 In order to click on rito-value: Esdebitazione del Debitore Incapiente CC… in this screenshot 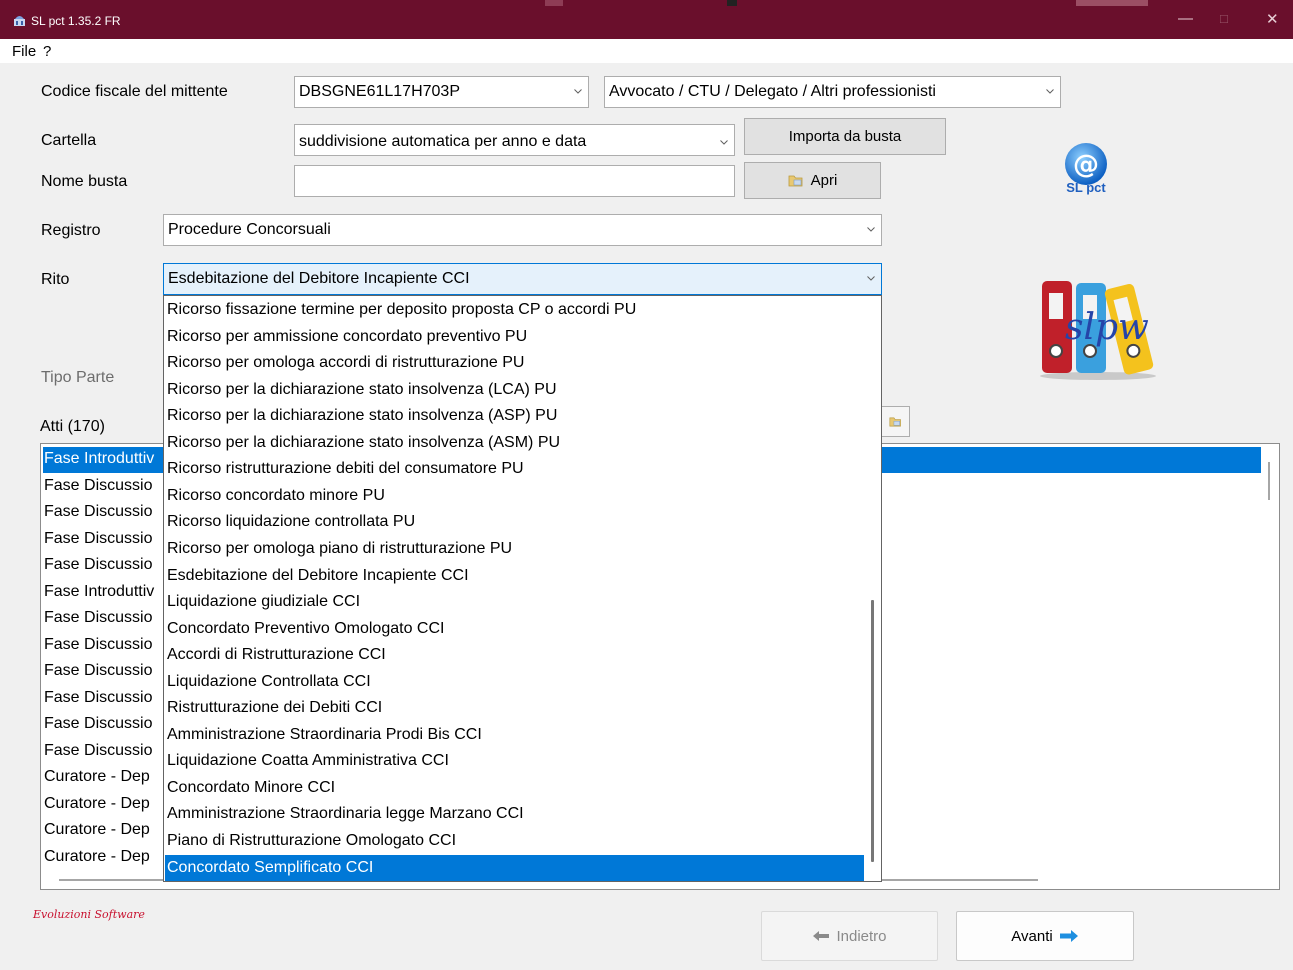, I will do `click(319, 278)`.